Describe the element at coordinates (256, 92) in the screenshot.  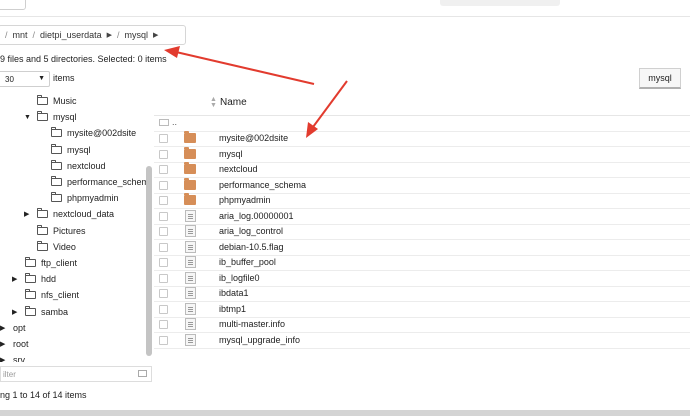
I see `annotation-arrows` at that location.